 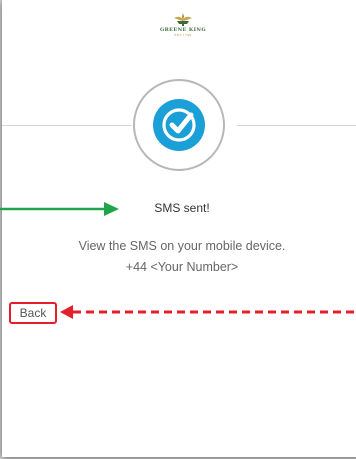 What do you see at coordinates (296, 125) in the screenshot?
I see `divider-right` at bounding box center [296, 125].